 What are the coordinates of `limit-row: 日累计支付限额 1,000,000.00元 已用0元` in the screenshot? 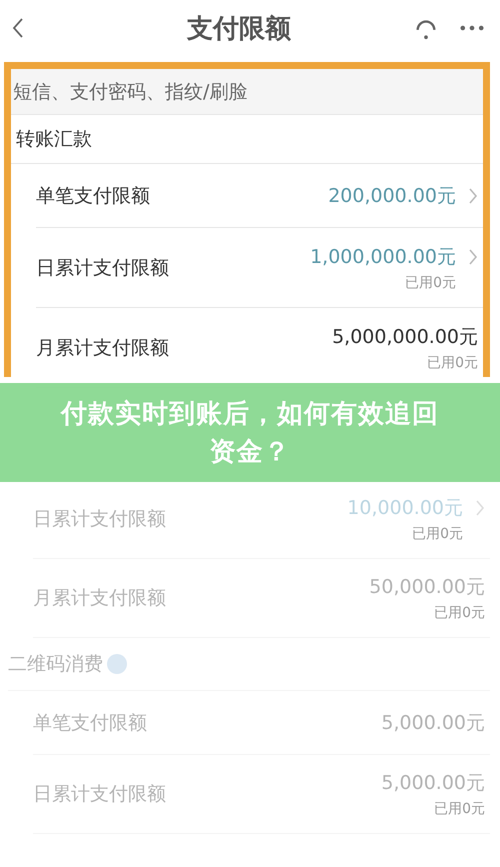 It's located at (259, 268).